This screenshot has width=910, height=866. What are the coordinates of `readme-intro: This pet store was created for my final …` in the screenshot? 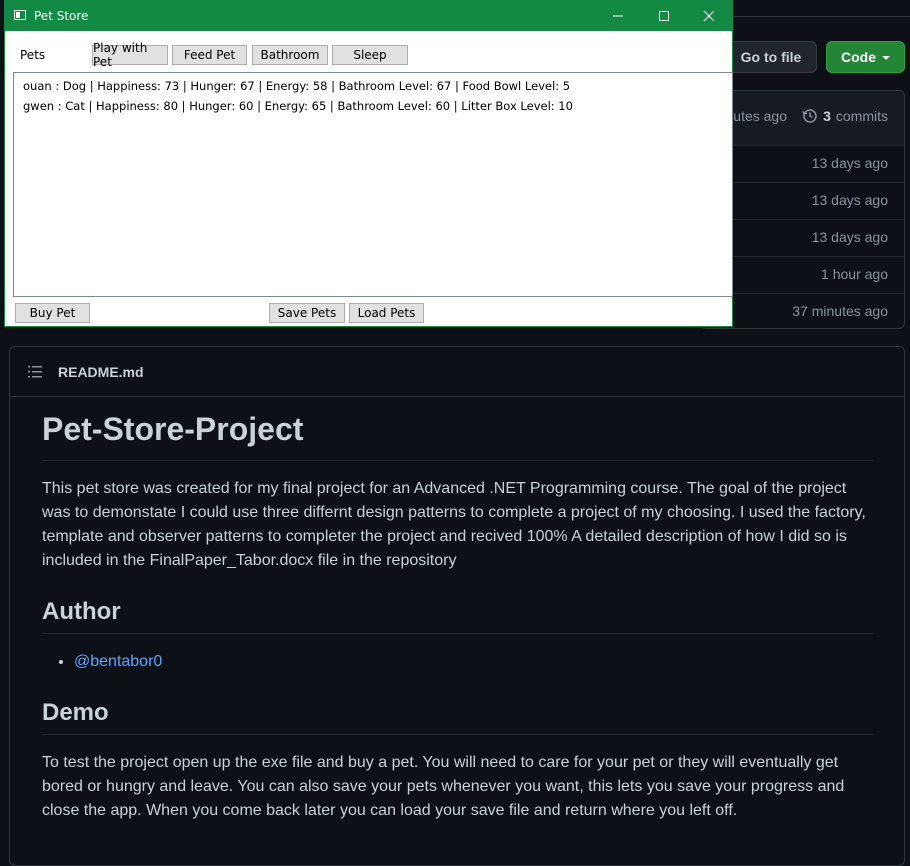 It's located at (454, 524).